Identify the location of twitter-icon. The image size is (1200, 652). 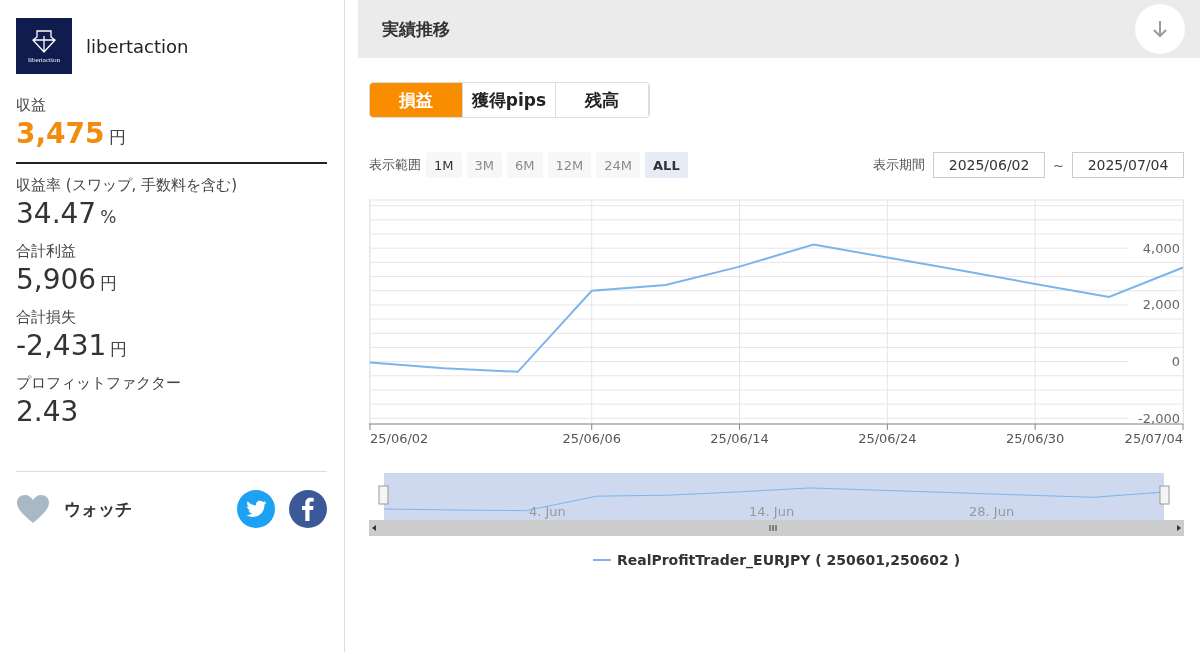
(256, 509).